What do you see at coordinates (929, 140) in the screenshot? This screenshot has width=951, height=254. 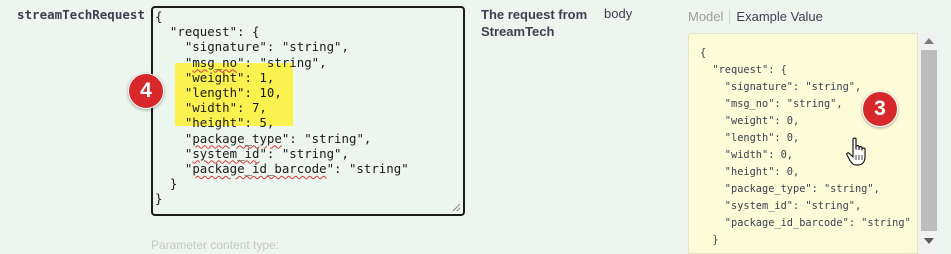 I see `scroll-thumb` at bounding box center [929, 140].